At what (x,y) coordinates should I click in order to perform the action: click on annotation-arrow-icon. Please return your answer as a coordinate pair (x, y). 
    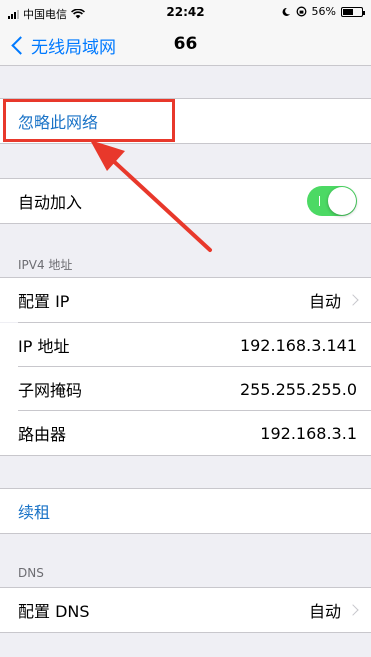
    Looking at the image, I should click on (151, 196).